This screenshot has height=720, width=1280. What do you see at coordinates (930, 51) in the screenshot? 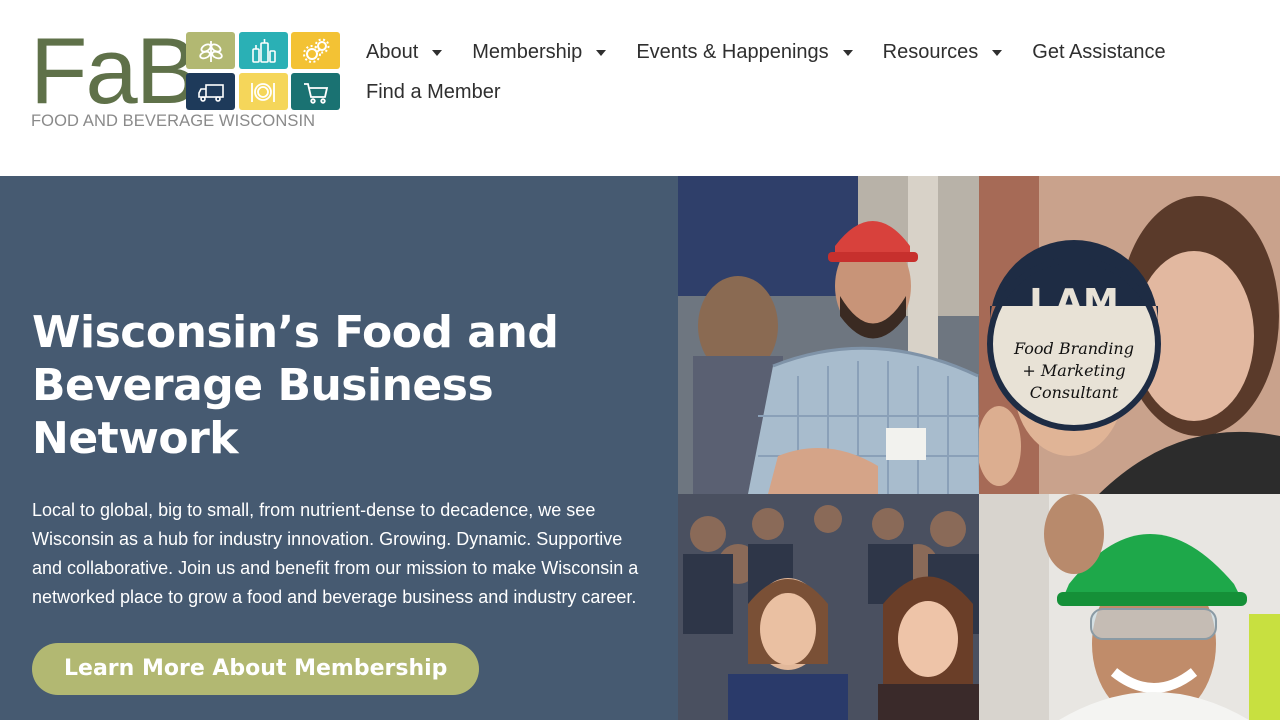
I see `nav-item-label: Resources` at bounding box center [930, 51].